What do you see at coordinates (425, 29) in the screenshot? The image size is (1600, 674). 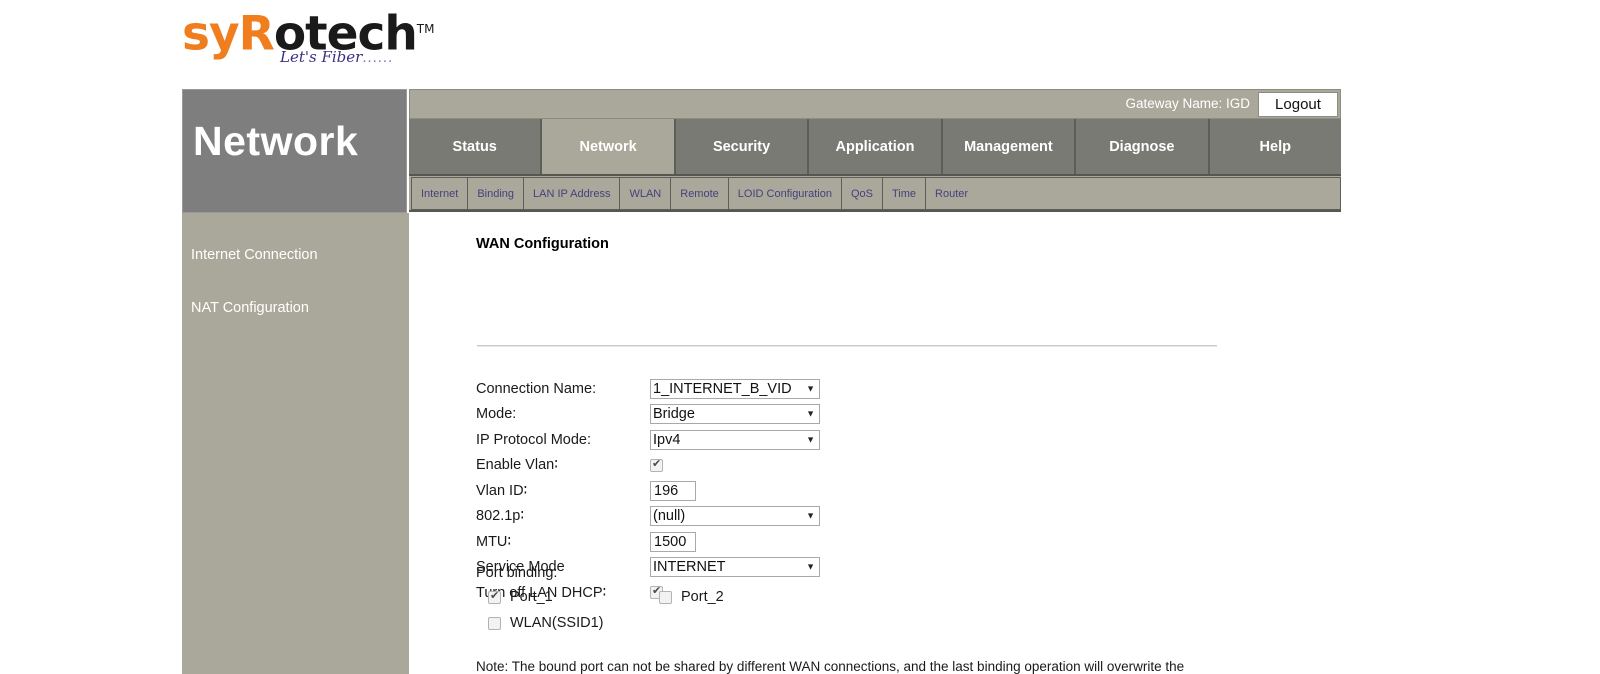 I see `logo-trademark: TM` at bounding box center [425, 29].